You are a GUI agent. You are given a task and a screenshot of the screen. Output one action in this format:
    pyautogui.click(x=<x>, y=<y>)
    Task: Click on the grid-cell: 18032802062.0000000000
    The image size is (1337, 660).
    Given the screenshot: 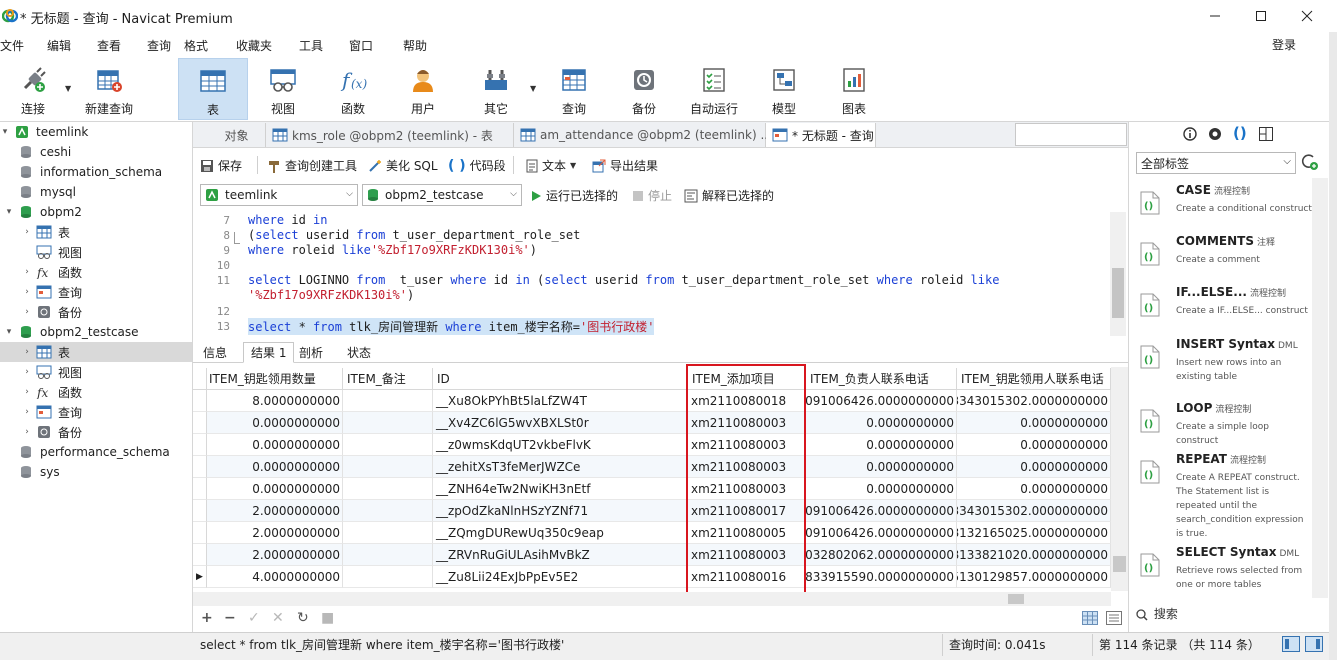 What is the action you would take?
    pyautogui.click(x=881, y=555)
    